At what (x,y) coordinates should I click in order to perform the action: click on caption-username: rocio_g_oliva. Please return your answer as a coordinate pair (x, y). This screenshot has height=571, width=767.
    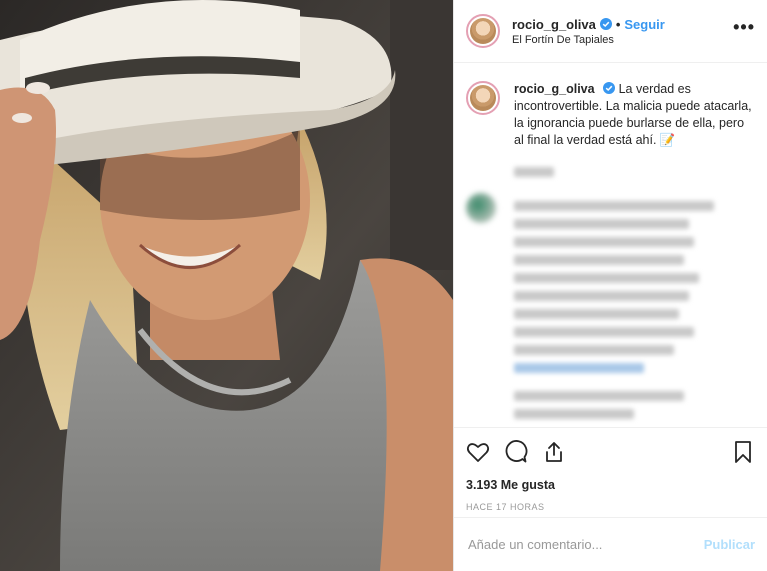
    Looking at the image, I should click on (554, 89).